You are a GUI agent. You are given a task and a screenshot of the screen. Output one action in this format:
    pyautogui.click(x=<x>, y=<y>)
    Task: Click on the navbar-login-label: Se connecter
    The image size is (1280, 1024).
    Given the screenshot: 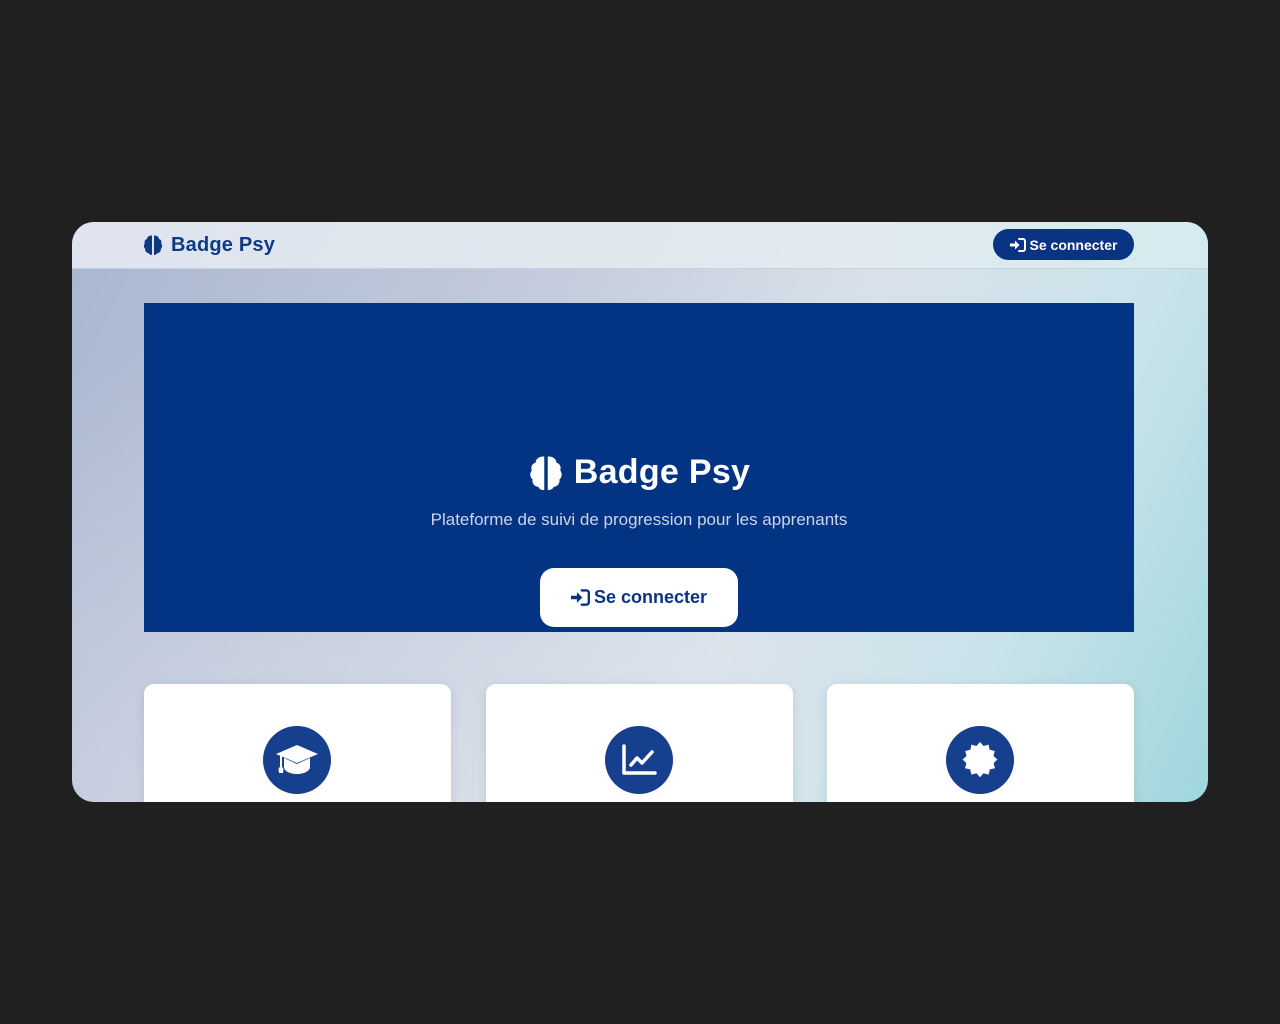 What is the action you would take?
    pyautogui.click(x=1073, y=244)
    